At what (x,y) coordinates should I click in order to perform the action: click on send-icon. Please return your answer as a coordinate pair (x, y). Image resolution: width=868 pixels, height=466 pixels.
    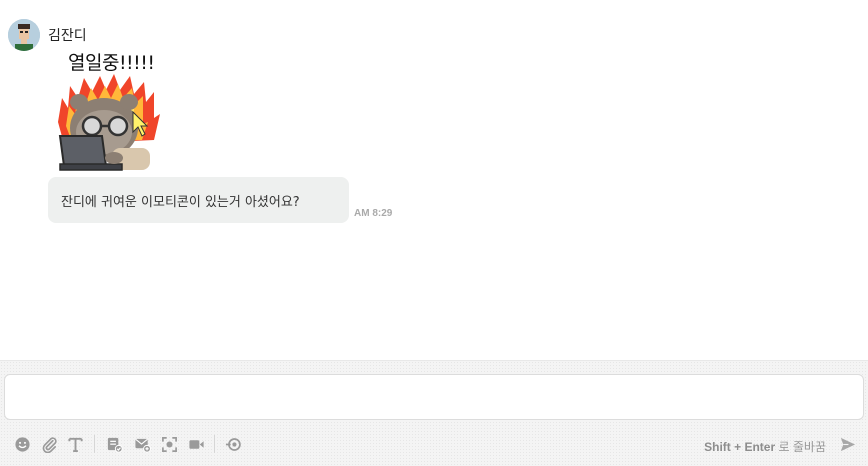
    Looking at the image, I should click on (847, 444).